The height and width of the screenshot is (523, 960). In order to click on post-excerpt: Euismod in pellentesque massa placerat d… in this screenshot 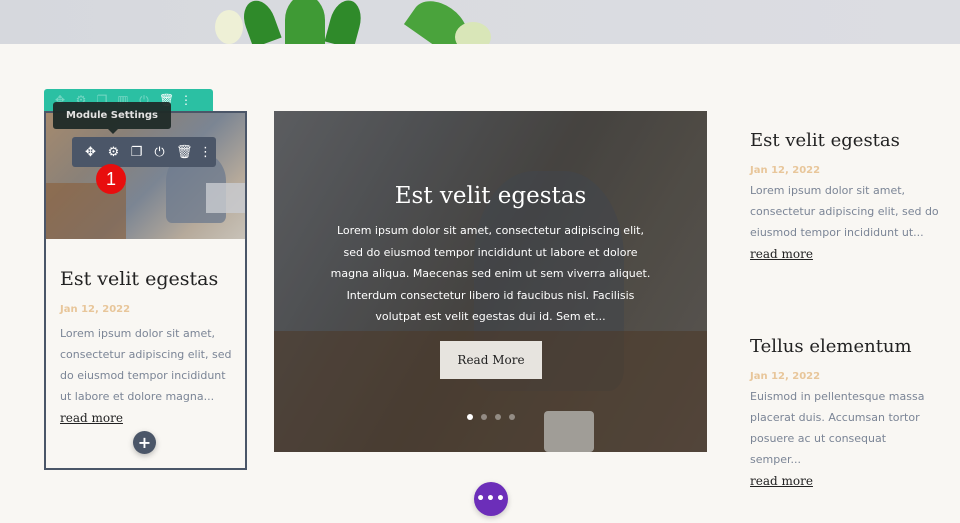, I will do `click(837, 428)`.